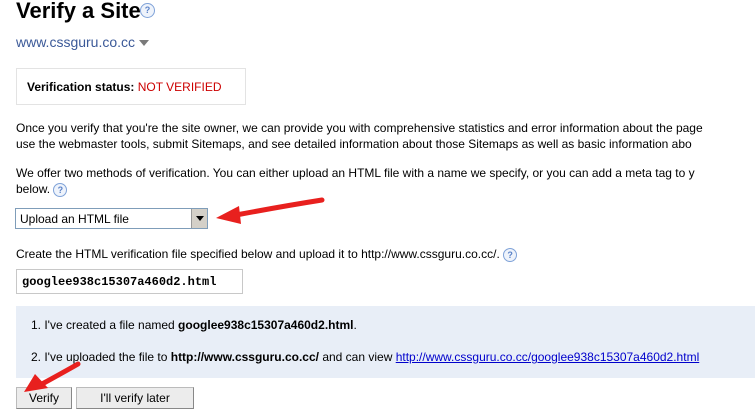  Describe the element at coordinates (105, 325) in the screenshot. I see `step1-prefix: 1. I've created a file named` at that location.